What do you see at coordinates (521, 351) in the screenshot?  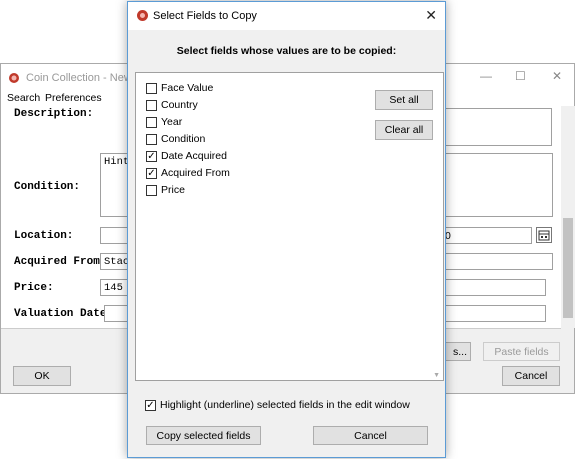 I see `paste-fields-button: Paste fields` at bounding box center [521, 351].